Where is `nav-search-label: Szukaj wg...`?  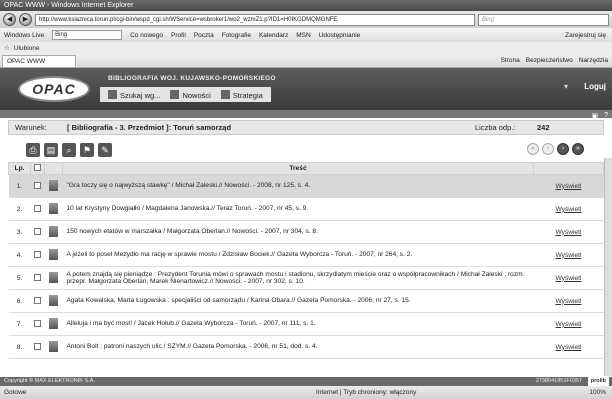 nav-search-label: Szukaj wg... is located at coordinates (140, 95).